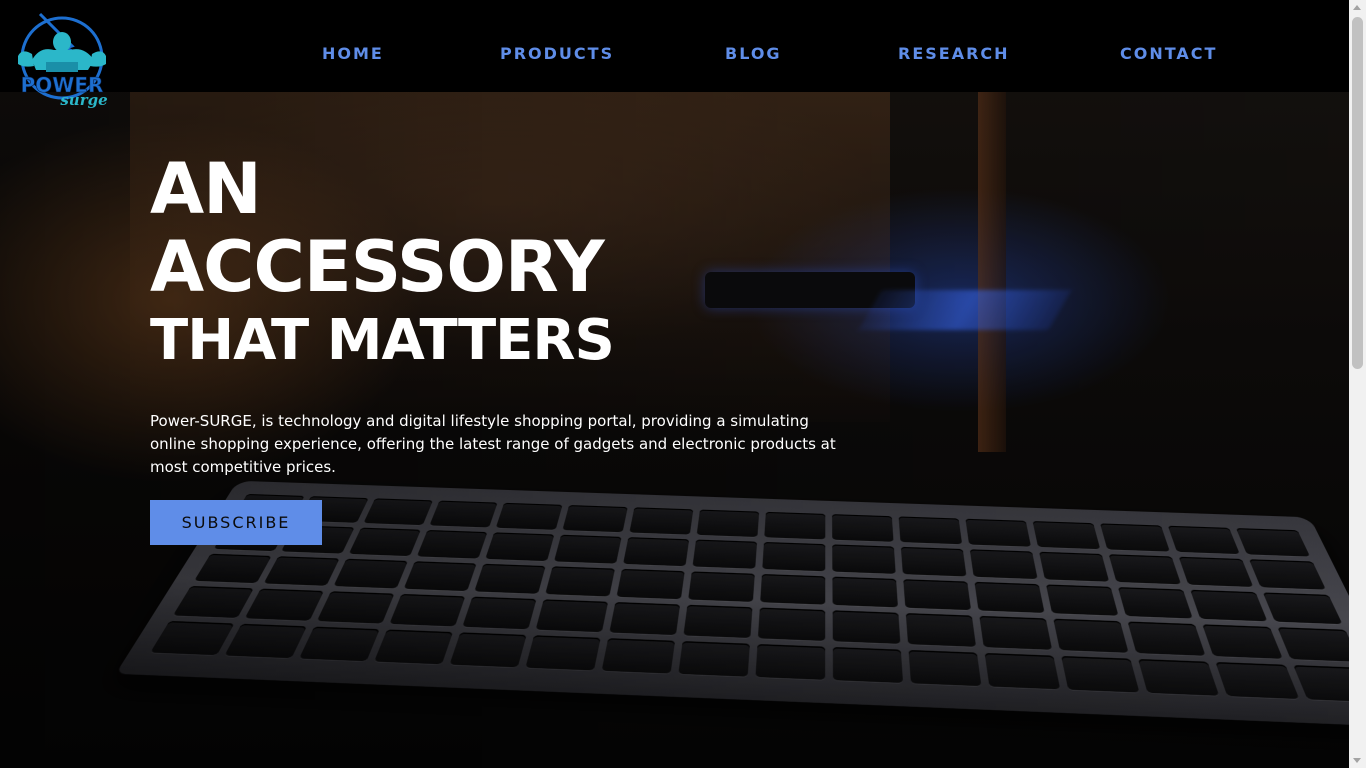  I want to click on main-nav: HOME PRODUCTS BLOG RESEARCH CONTACT, so click(674, 46).